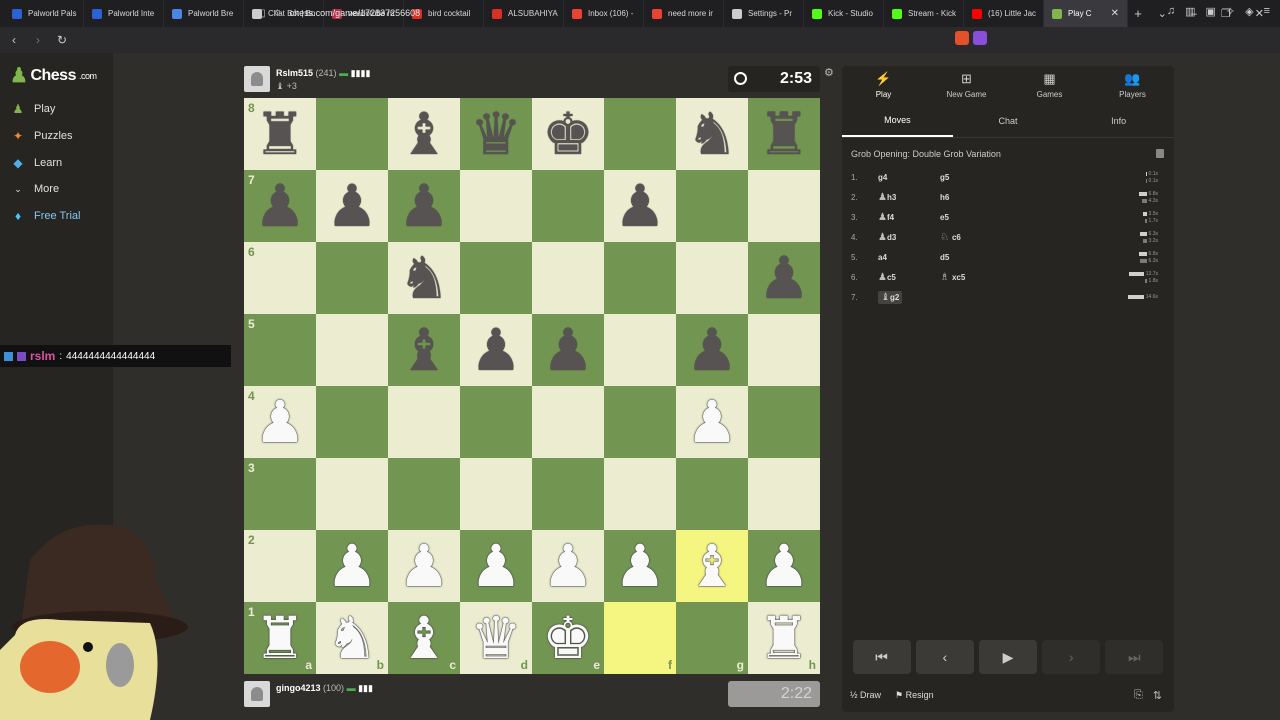  What do you see at coordinates (352, 134) in the screenshot?
I see `square-b8` at bounding box center [352, 134].